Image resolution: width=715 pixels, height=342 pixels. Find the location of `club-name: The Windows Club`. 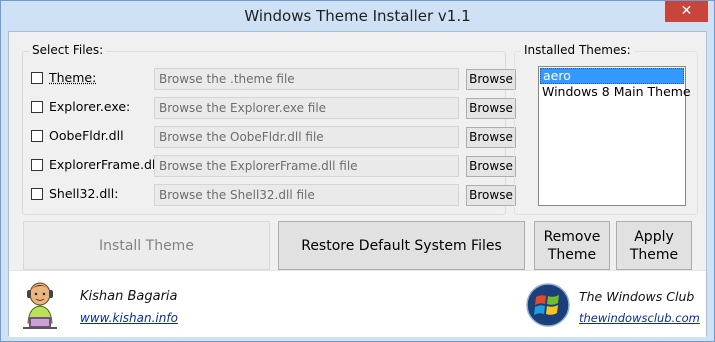

club-name: The Windows Club is located at coordinates (637, 296).